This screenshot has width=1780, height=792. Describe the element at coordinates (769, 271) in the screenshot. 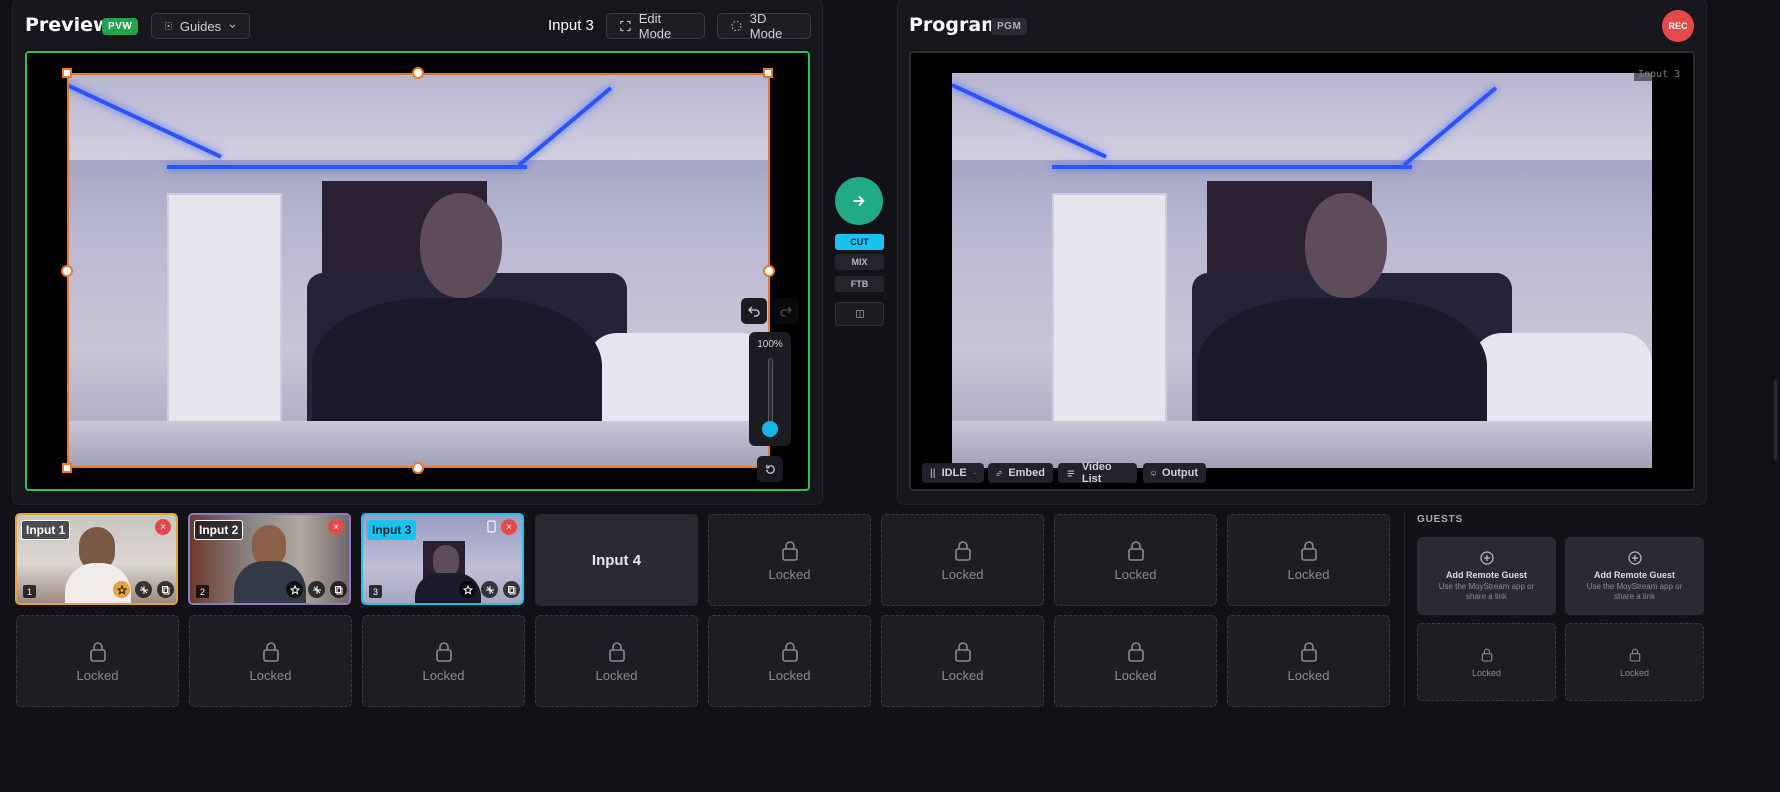

I see `resize-handle-right` at that location.